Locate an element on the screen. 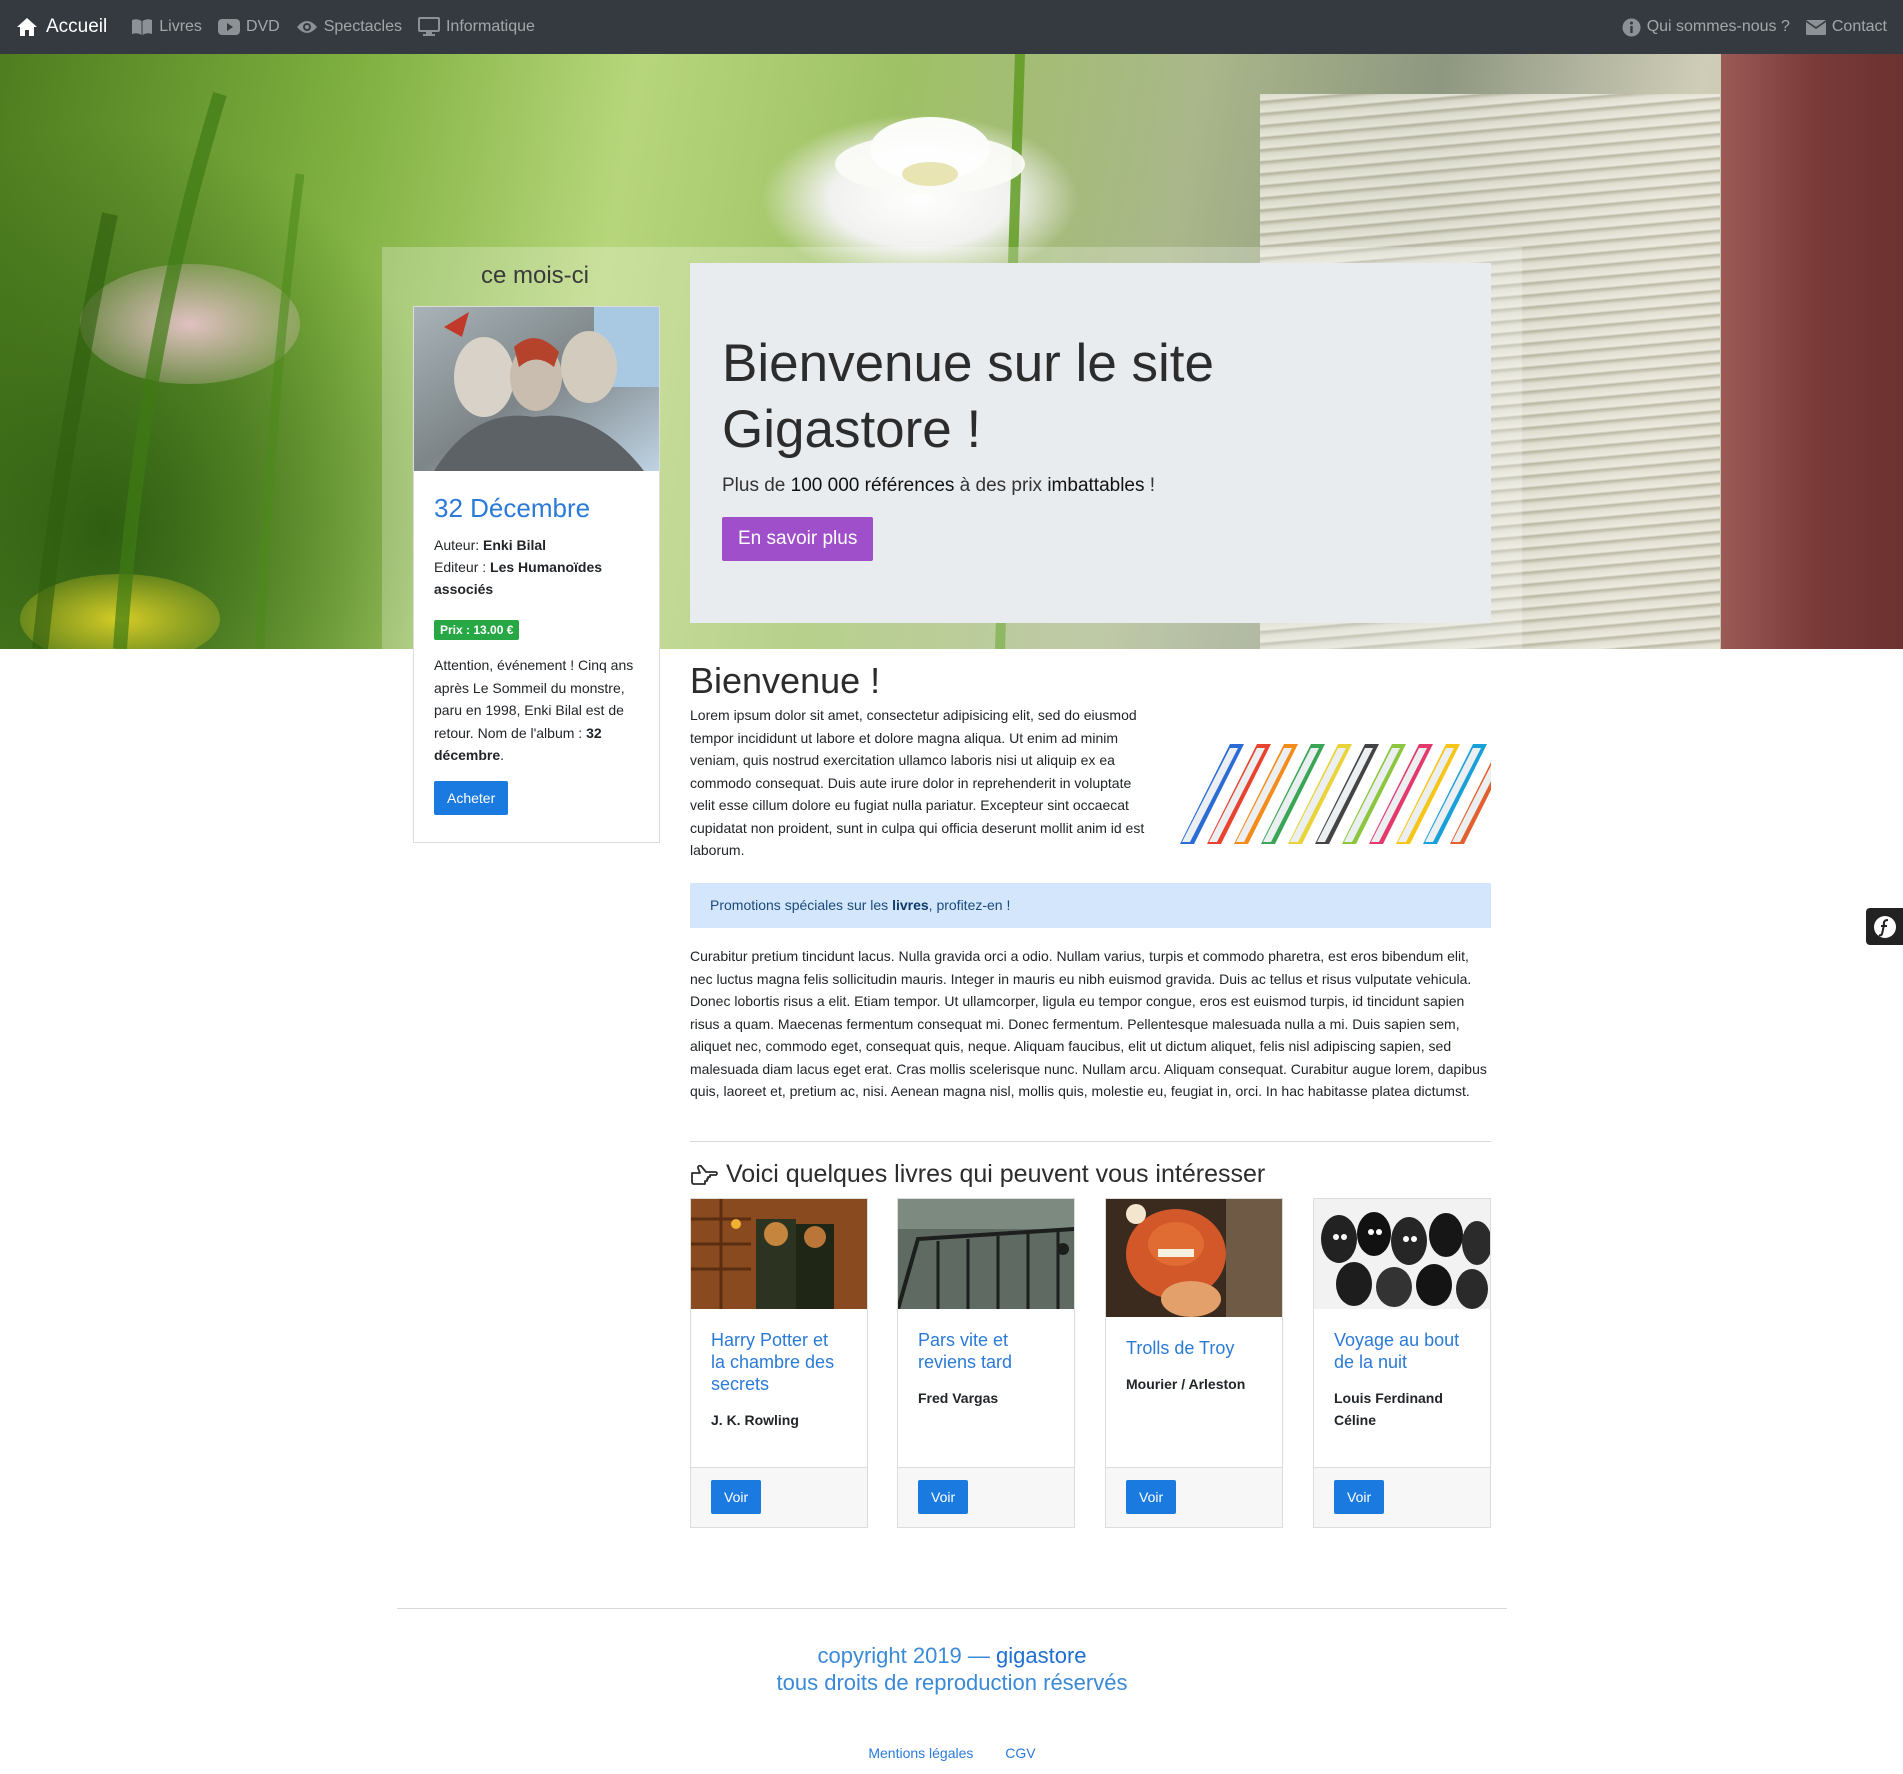  nav-item-label: DVD is located at coordinates (262, 26).